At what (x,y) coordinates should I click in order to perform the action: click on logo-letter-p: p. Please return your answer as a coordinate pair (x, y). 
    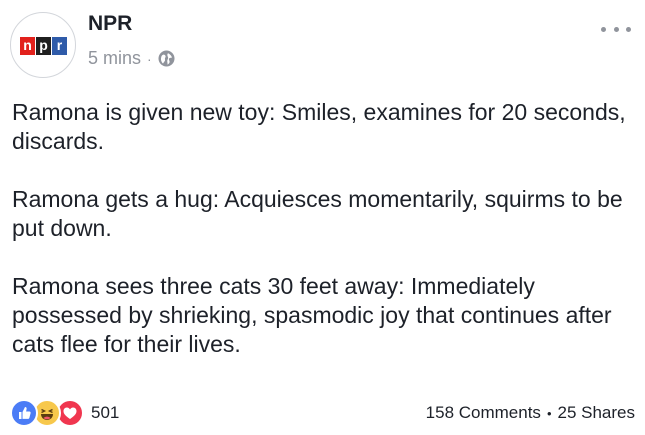
    Looking at the image, I should click on (43, 46).